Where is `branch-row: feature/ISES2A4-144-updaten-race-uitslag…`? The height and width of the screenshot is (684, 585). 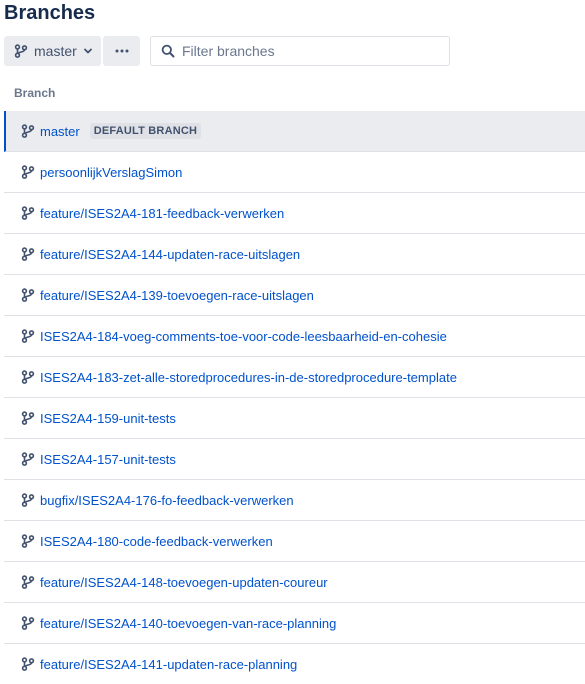
branch-row: feature/ISES2A4-144-updaten-race-uitslag… is located at coordinates (294, 254).